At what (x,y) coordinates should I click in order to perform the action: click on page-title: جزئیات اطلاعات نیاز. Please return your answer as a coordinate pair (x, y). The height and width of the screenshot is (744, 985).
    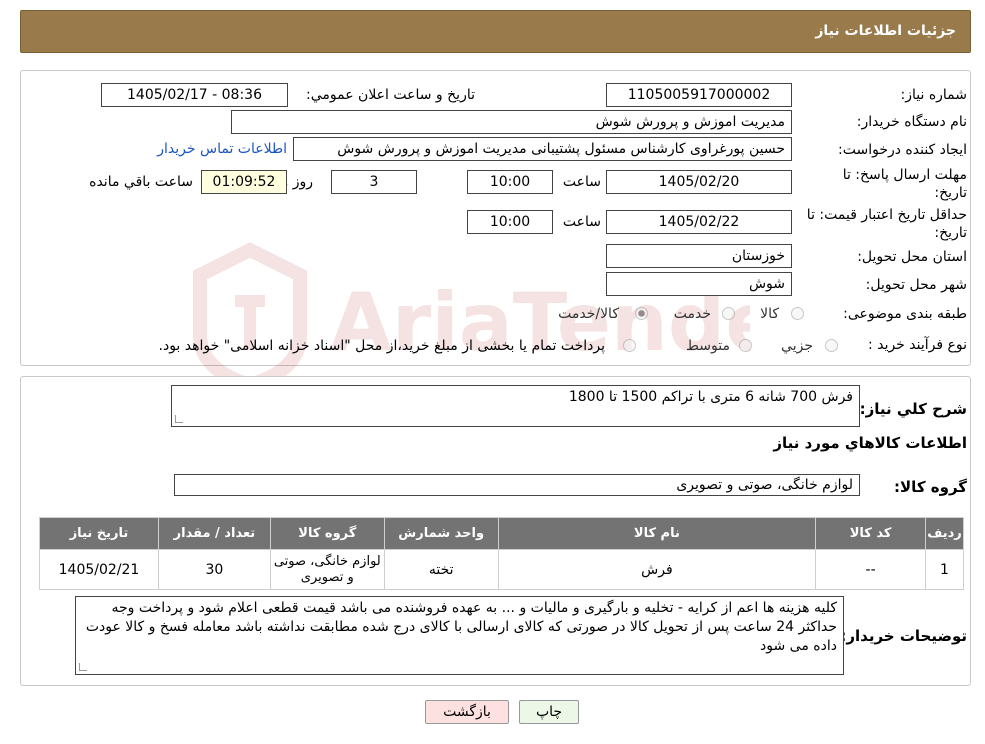
    Looking at the image, I should click on (885, 31).